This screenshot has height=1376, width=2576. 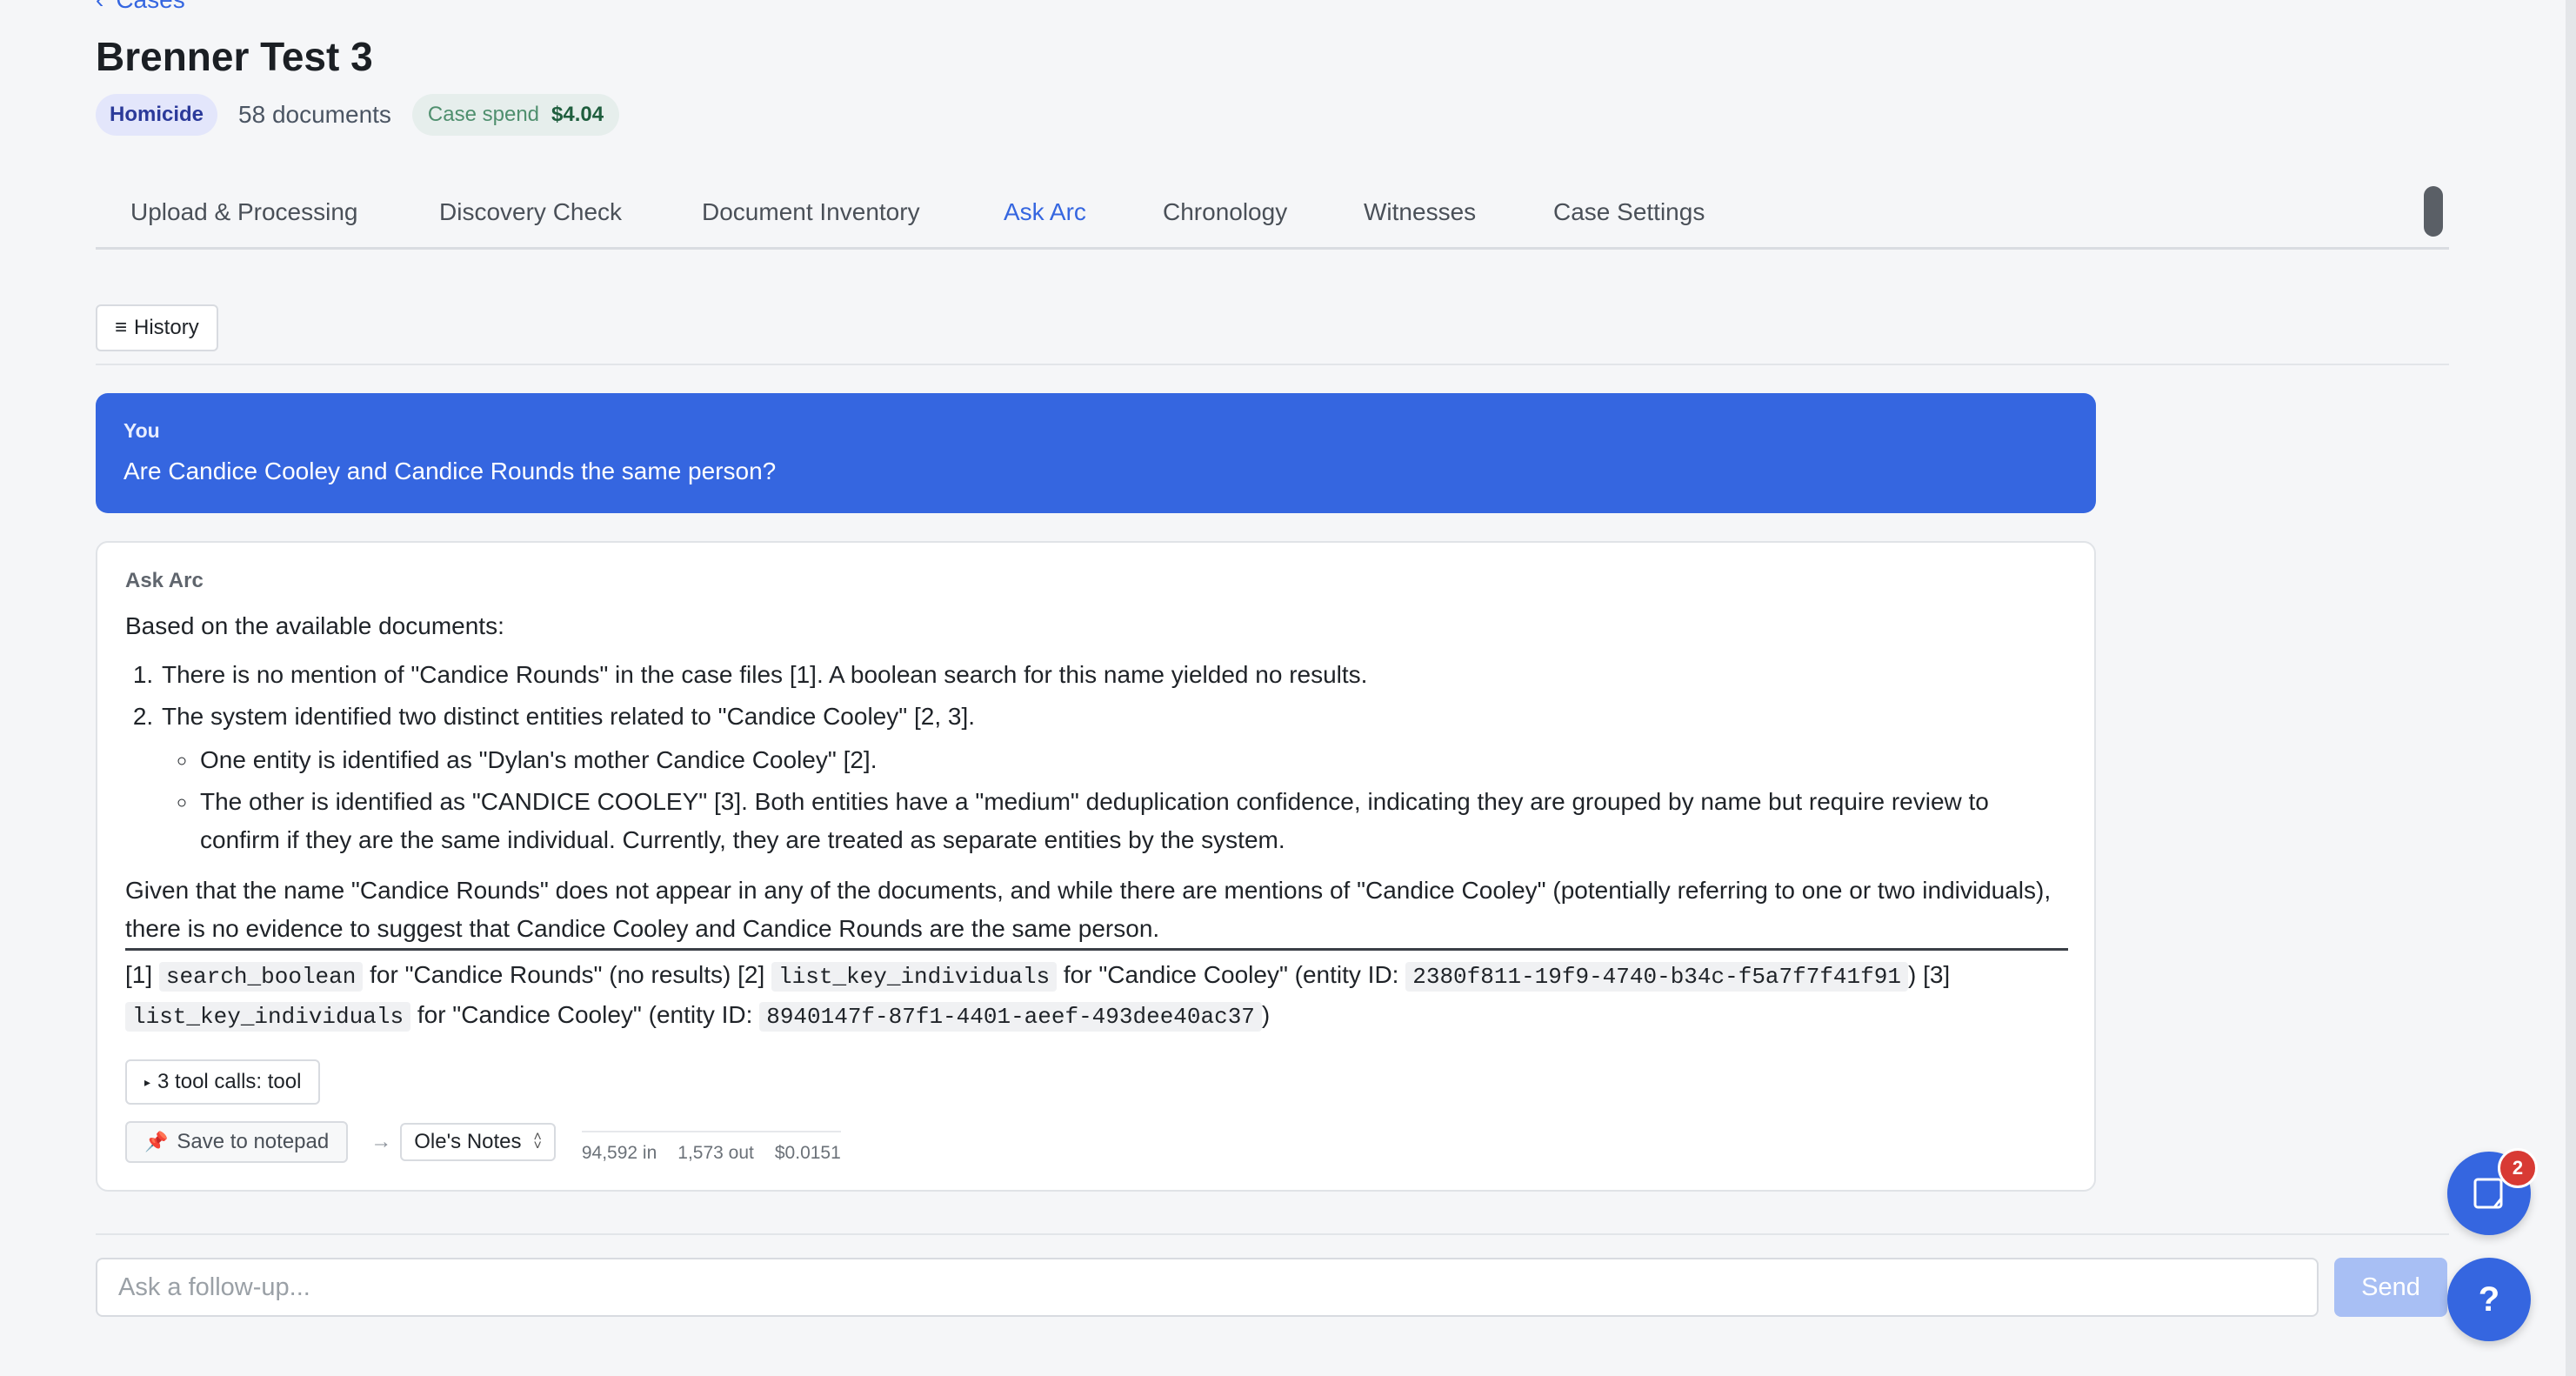 What do you see at coordinates (1225, 212) in the screenshot?
I see `tab-chronology: Chronology` at bounding box center [1225, 212].